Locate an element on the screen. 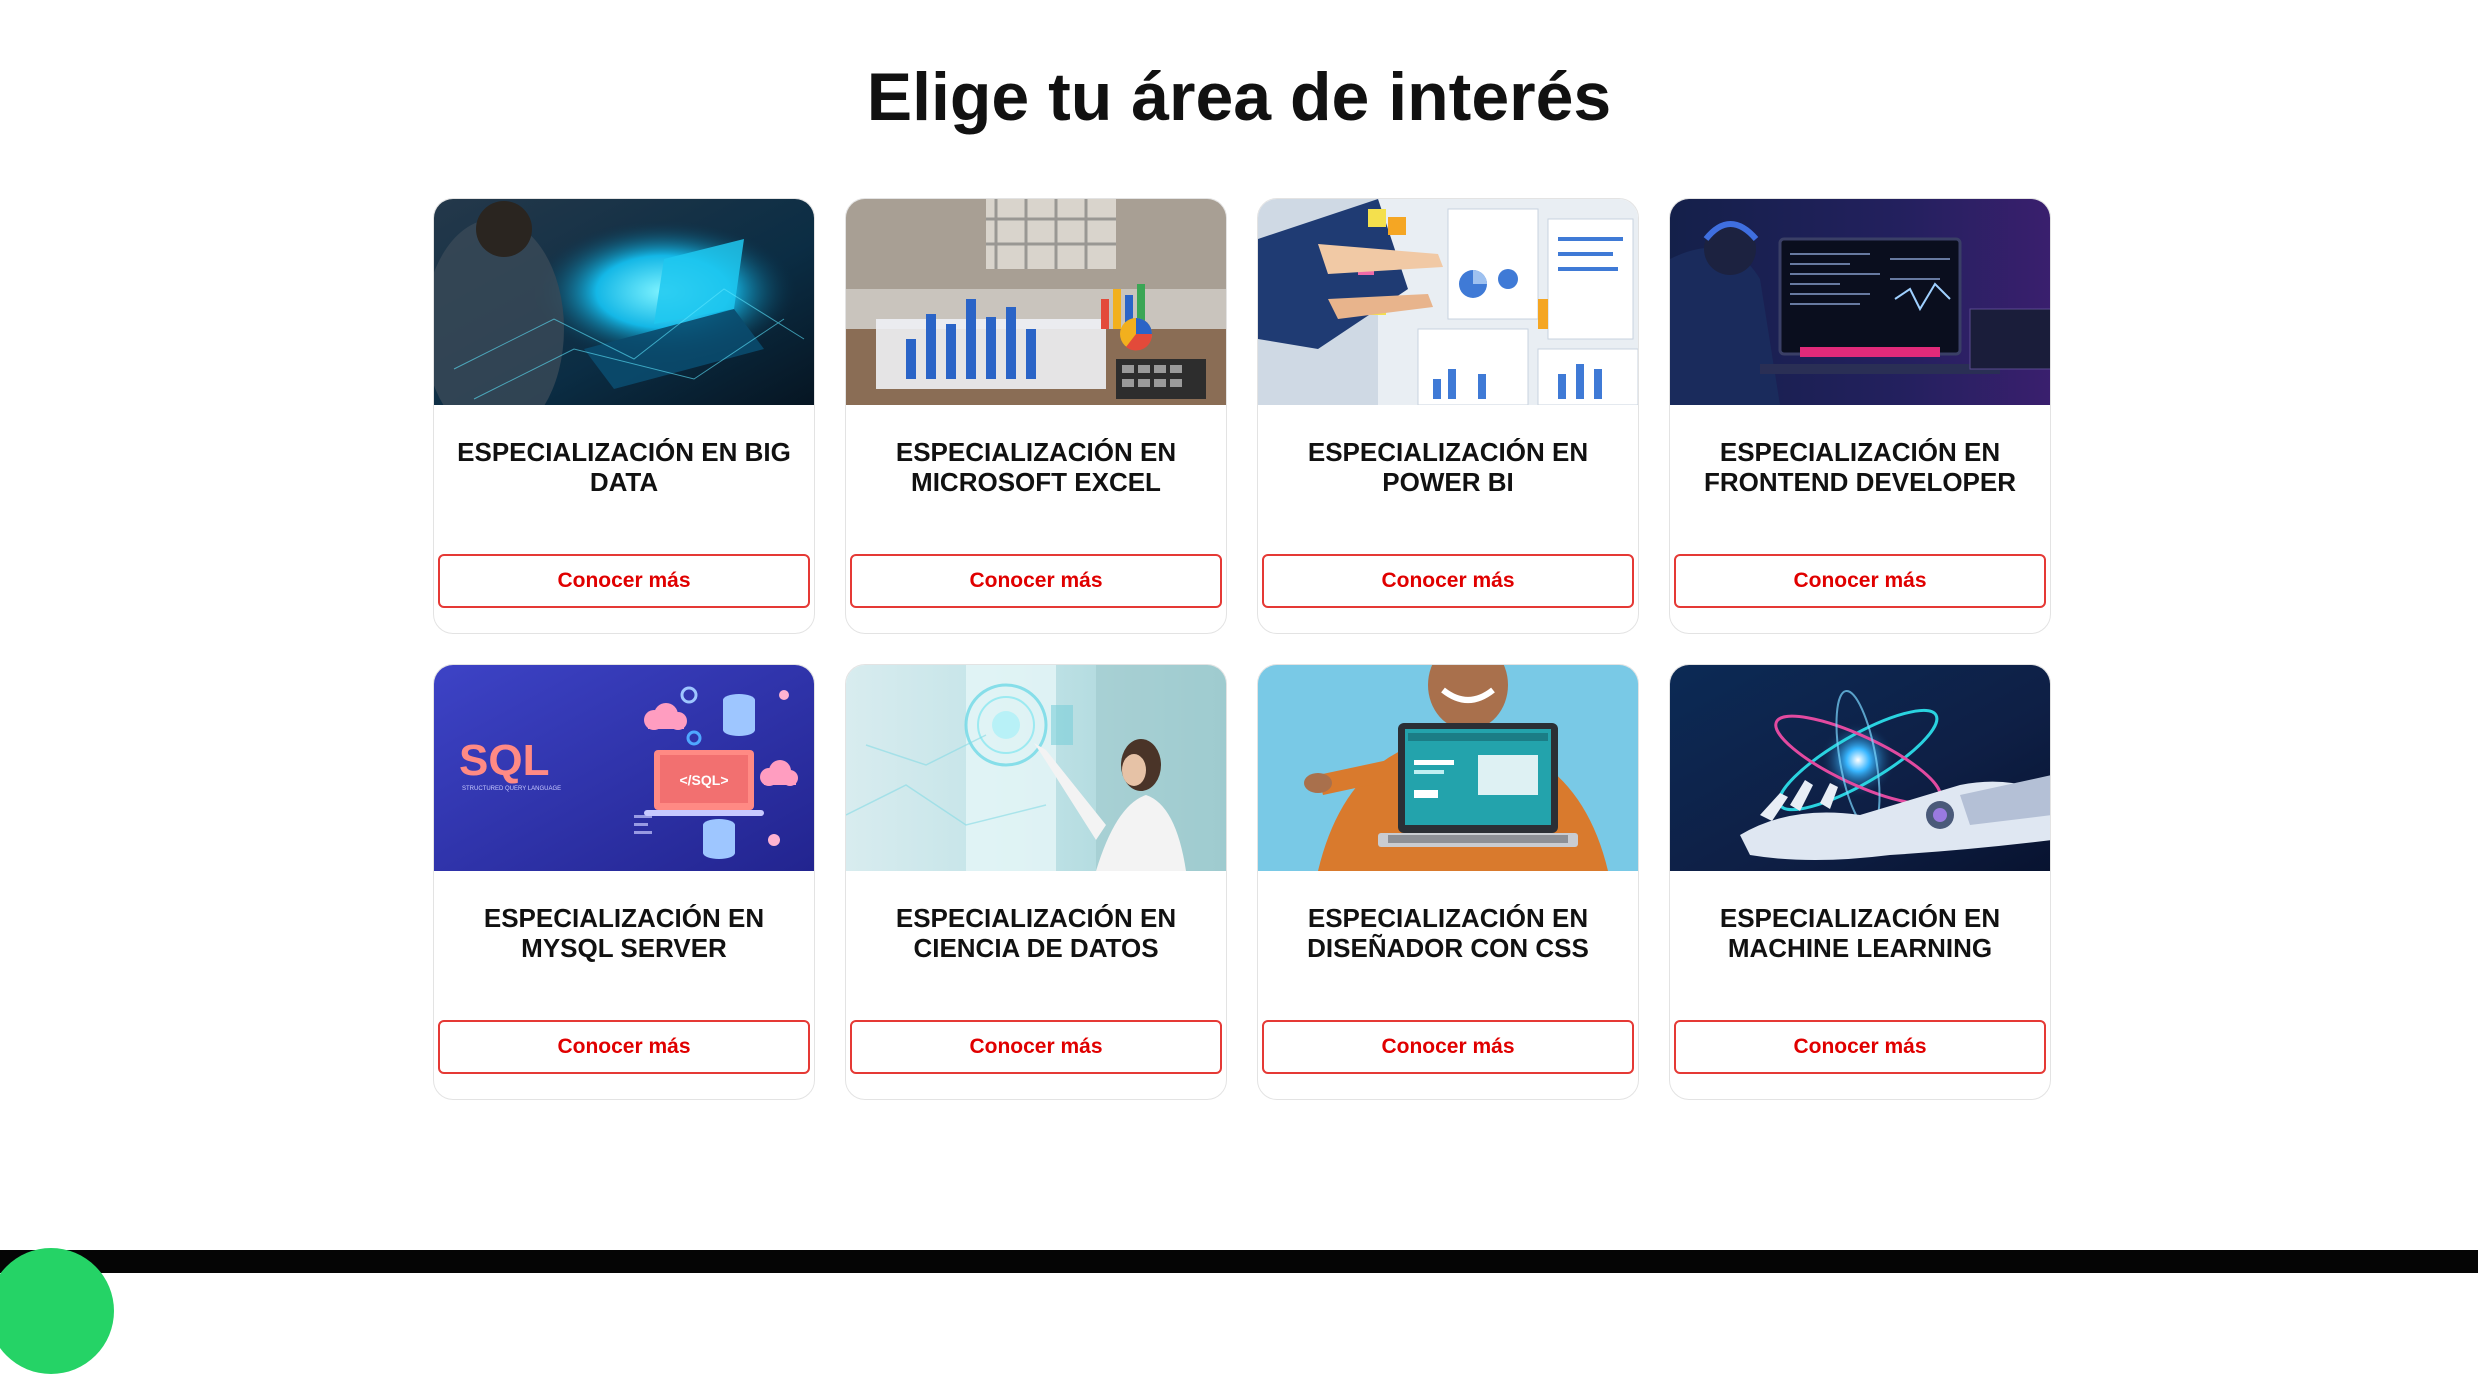 Image resolution: width=2478 pixels, height=1374 pixels. course-title: ESPECIALIZACIÓN EN DISEÑADOR CON CSS is located at coordinates (1448, 933).